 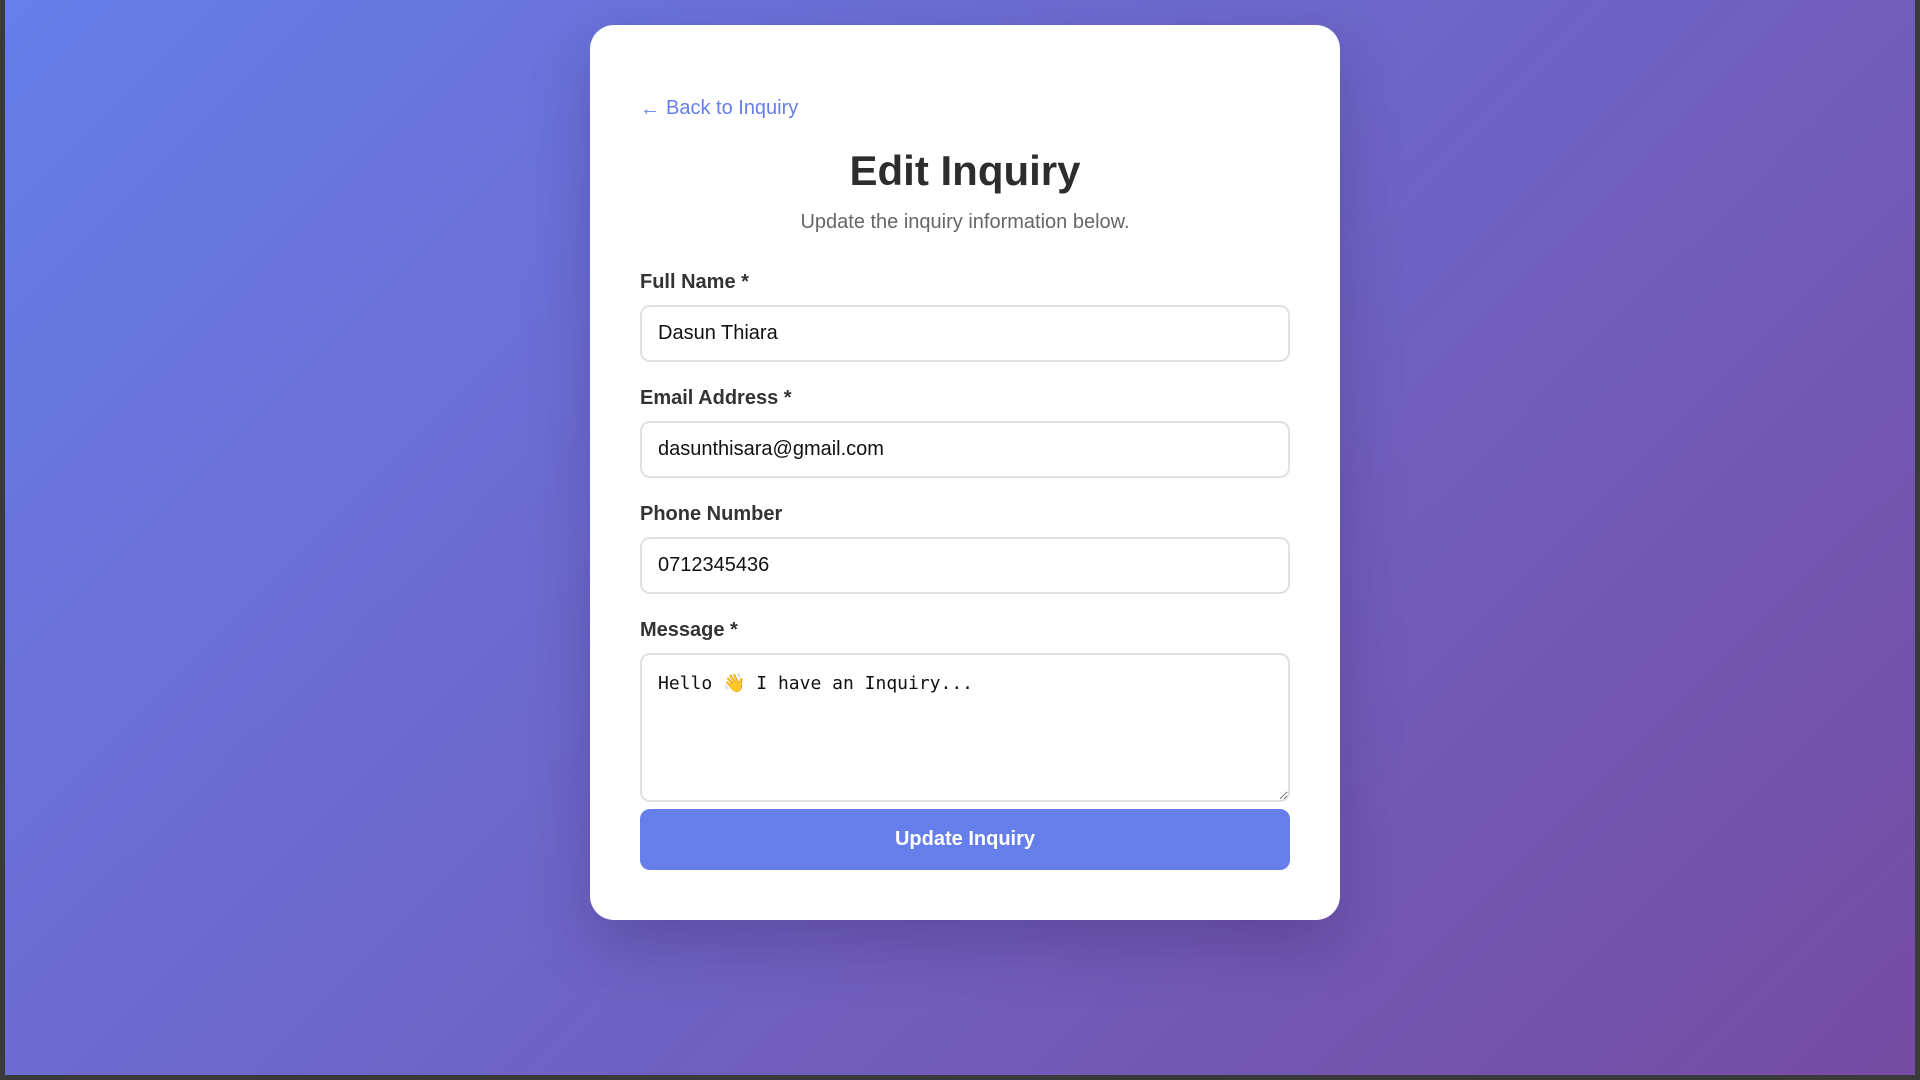 What do you see at coordinates (689, 630) in the screenshot?
I see `message-label: Message *` at bounding box center [689, 630].